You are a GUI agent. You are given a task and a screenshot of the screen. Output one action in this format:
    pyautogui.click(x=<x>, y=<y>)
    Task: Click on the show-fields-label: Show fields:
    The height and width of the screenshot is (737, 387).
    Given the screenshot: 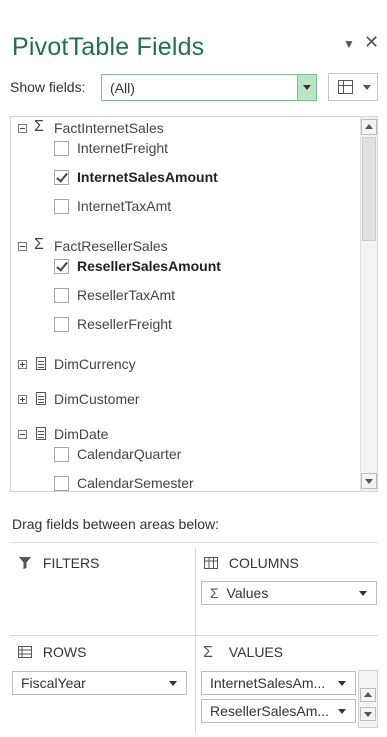 What is the action you would take?
    pyautogui.click(x=48, y=87)
    